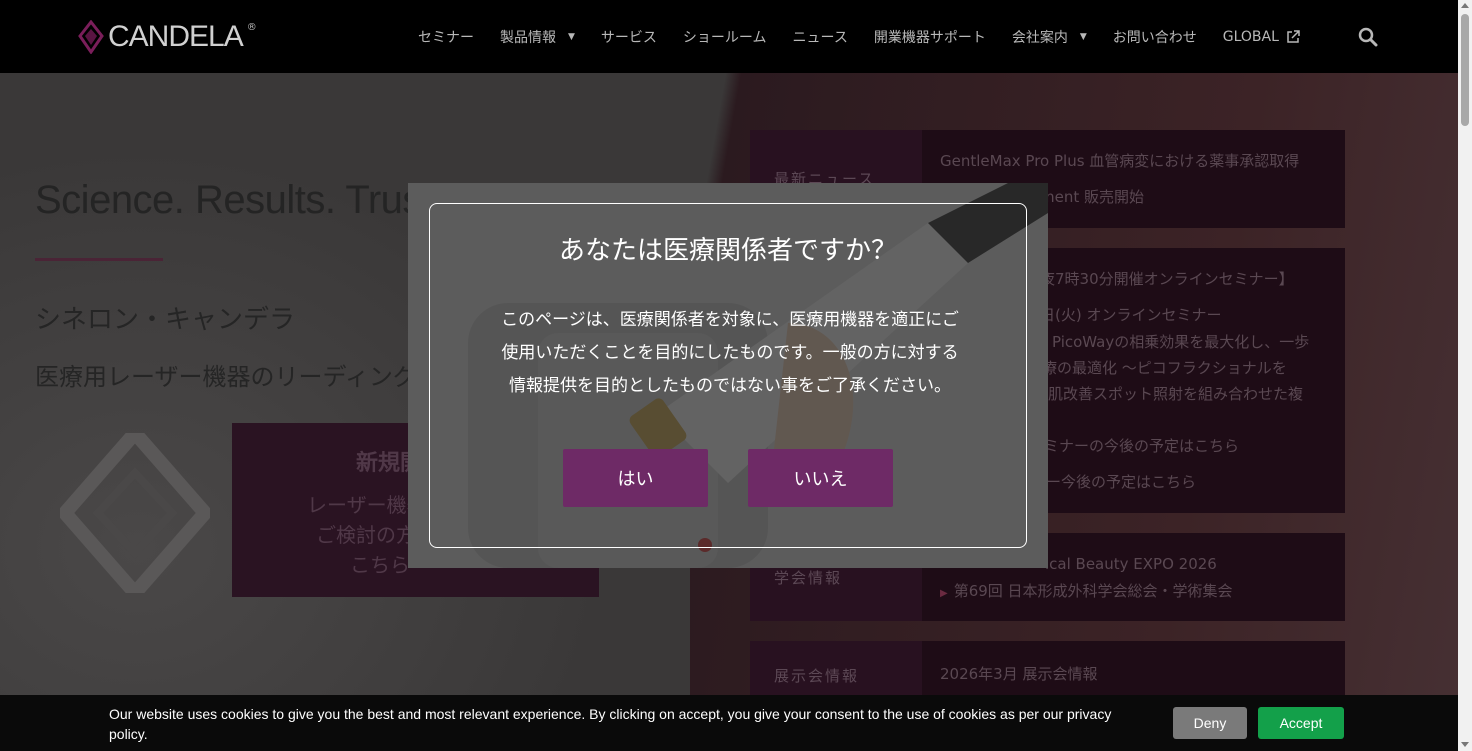  Describe the element at coordinates (1019, 673) in the screenshot. I see `expo-item: 2026年3月 展示会情報` at that location.